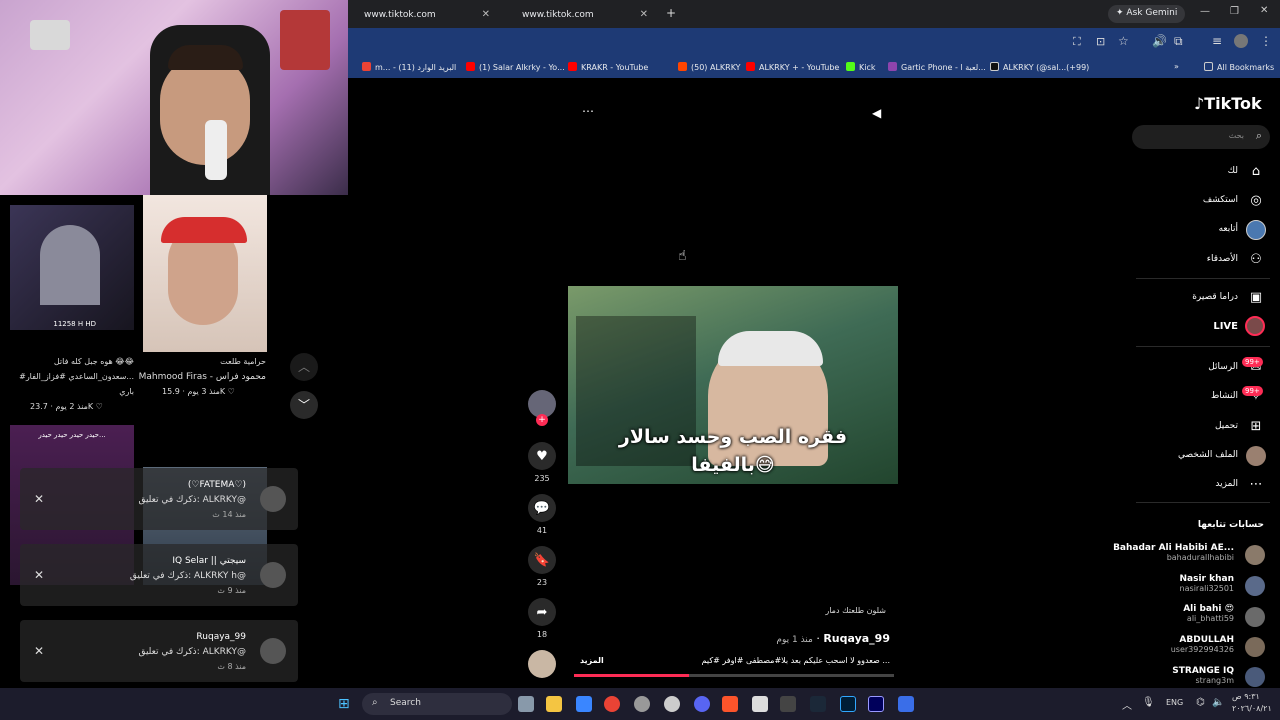  Describe the element at coordinates (344, 704) in the screenshot. I see `windows-start-icon: ⊞` at that location.